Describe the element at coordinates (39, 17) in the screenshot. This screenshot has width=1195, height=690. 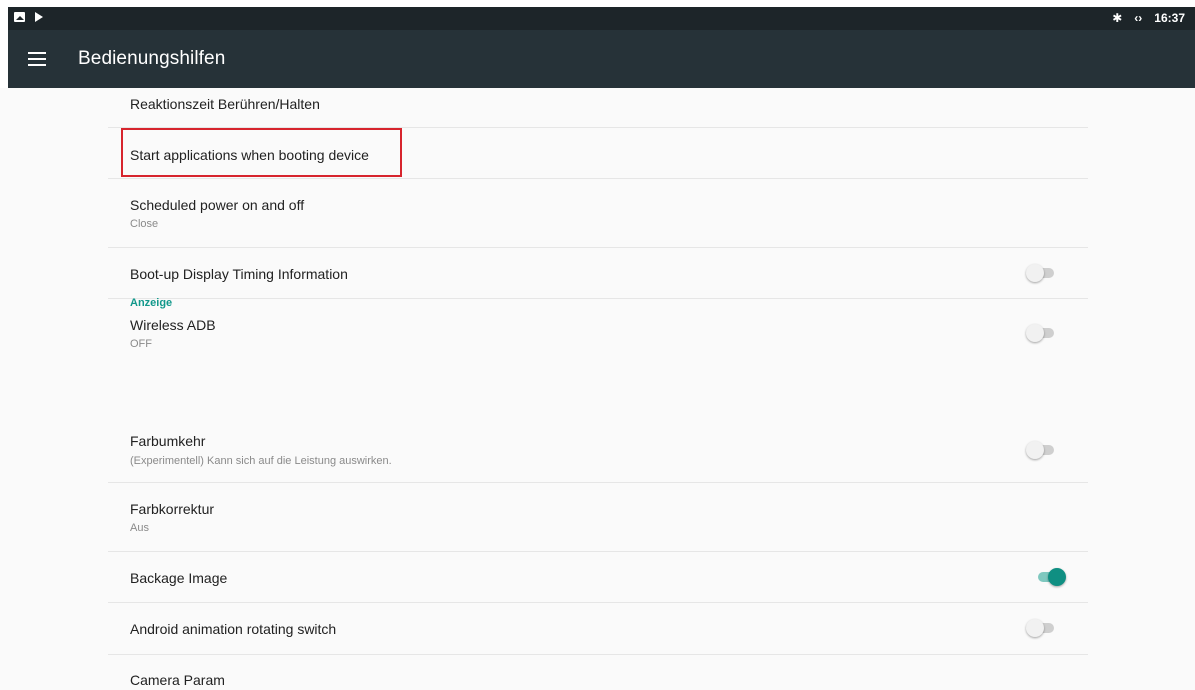
I see `play-icon` at that location.